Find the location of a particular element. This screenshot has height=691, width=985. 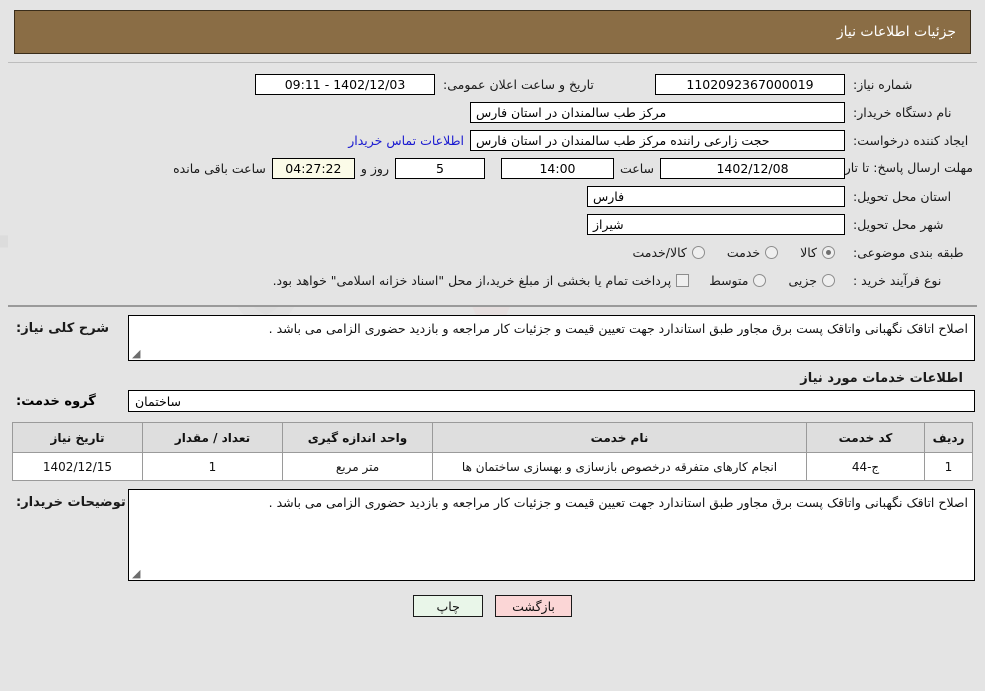

row-city: شهر محل تحویل: شیراز is located at coordinates (492, 224).